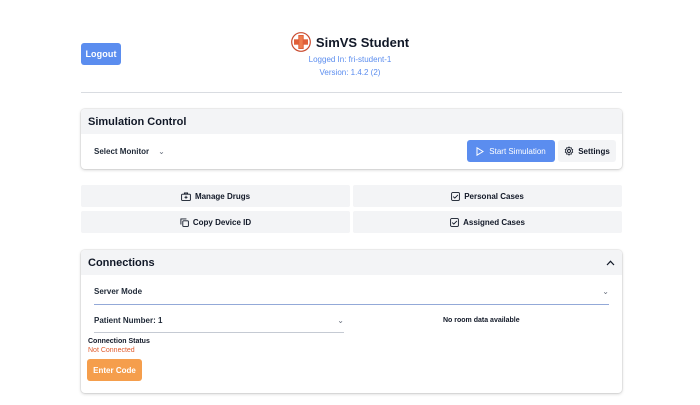 This screenshot has width=700, height=405. Describe the element at coordinates (494, 196) in the screenshot. I see `personal-cases-label: Personal Cases` at that location.